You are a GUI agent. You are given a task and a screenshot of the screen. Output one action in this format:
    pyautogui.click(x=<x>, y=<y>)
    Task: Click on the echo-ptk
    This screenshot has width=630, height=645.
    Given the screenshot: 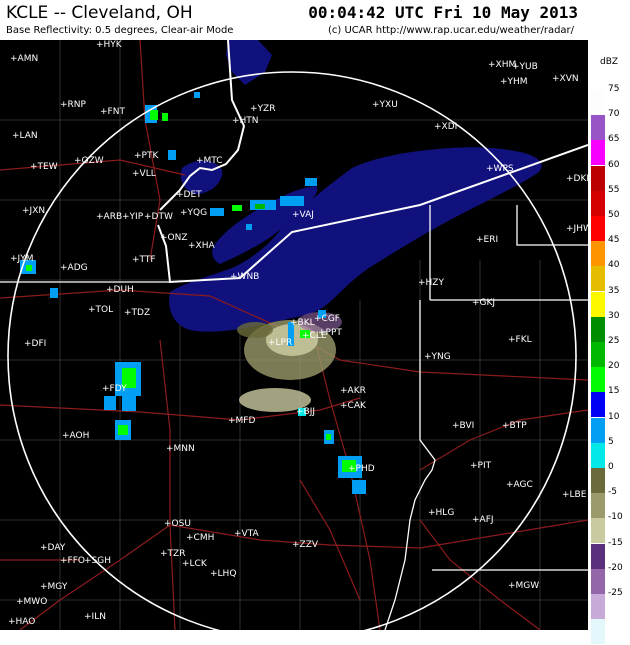 What is the action you would take?
    pyautogui.click(x=184, y=126)
    